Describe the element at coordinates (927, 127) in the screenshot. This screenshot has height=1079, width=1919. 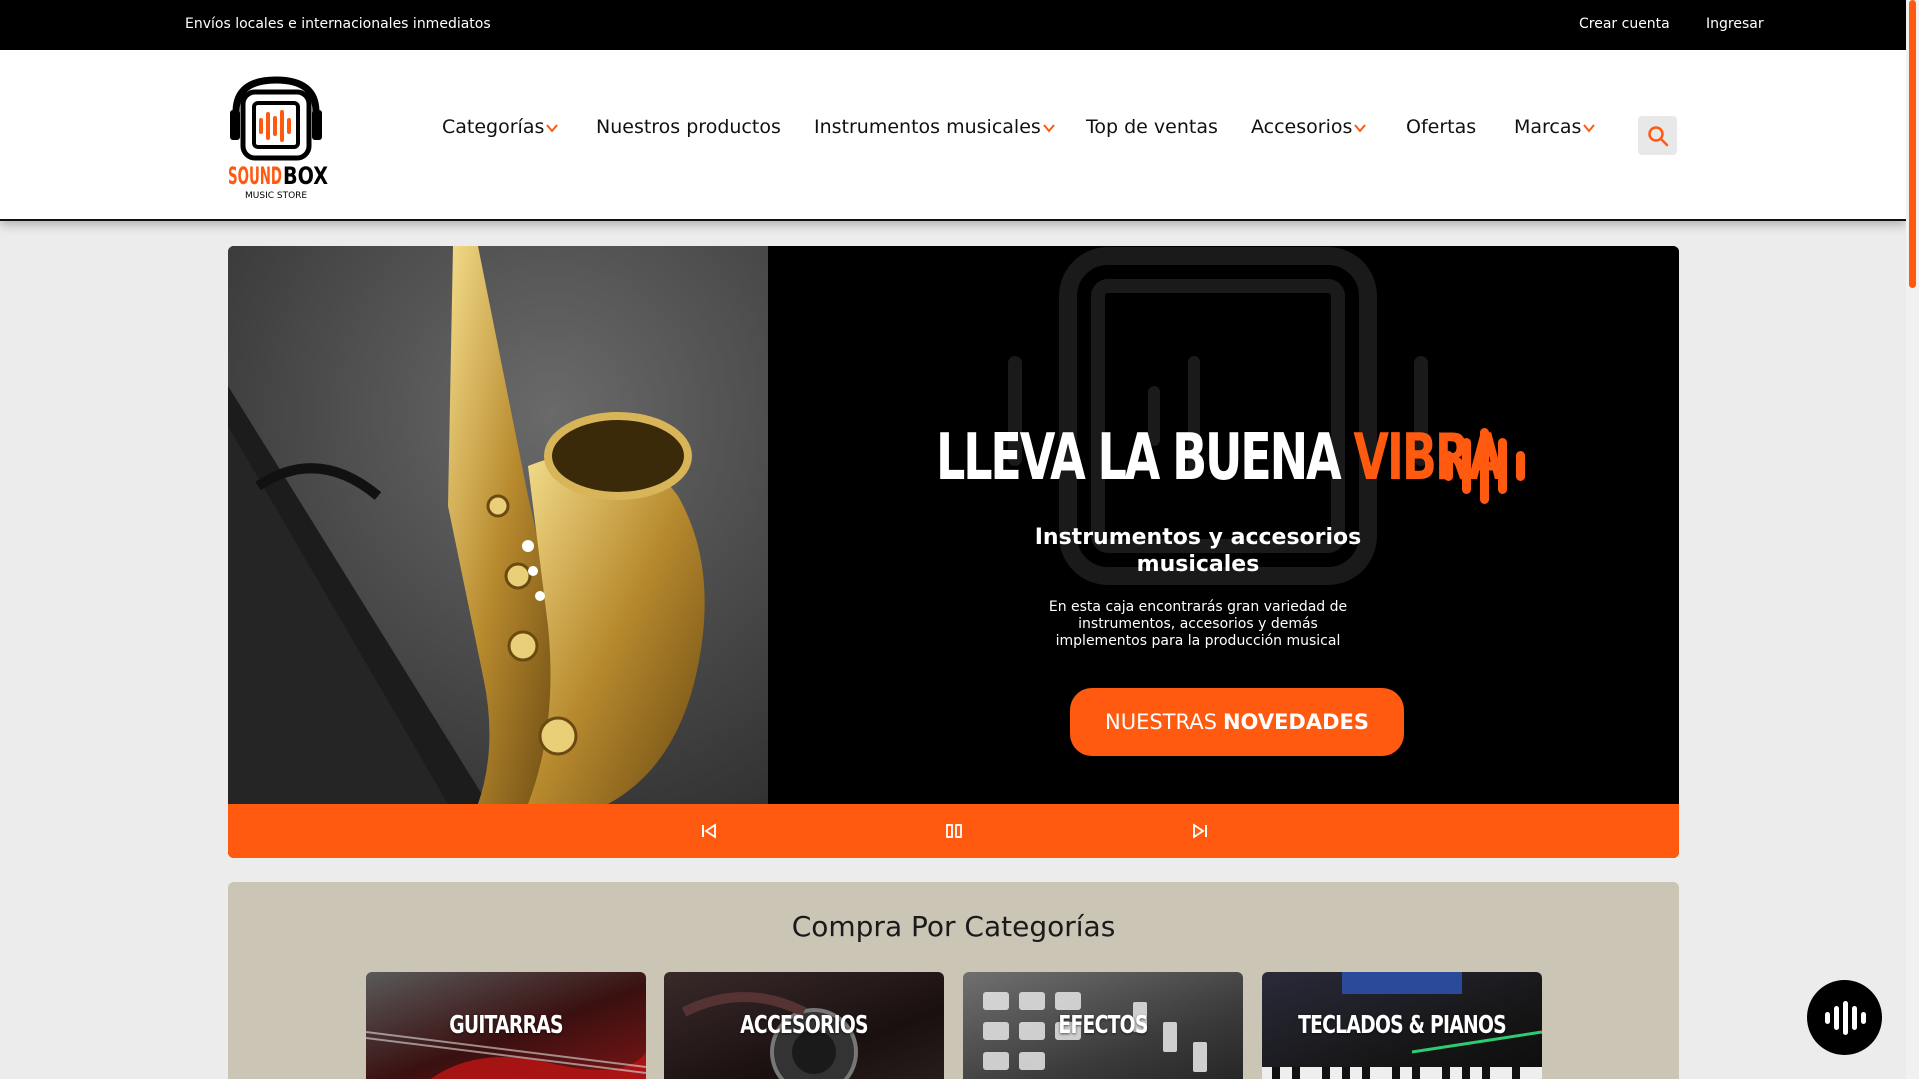
I see `nav-label: Instrumentos musicales` at that location.